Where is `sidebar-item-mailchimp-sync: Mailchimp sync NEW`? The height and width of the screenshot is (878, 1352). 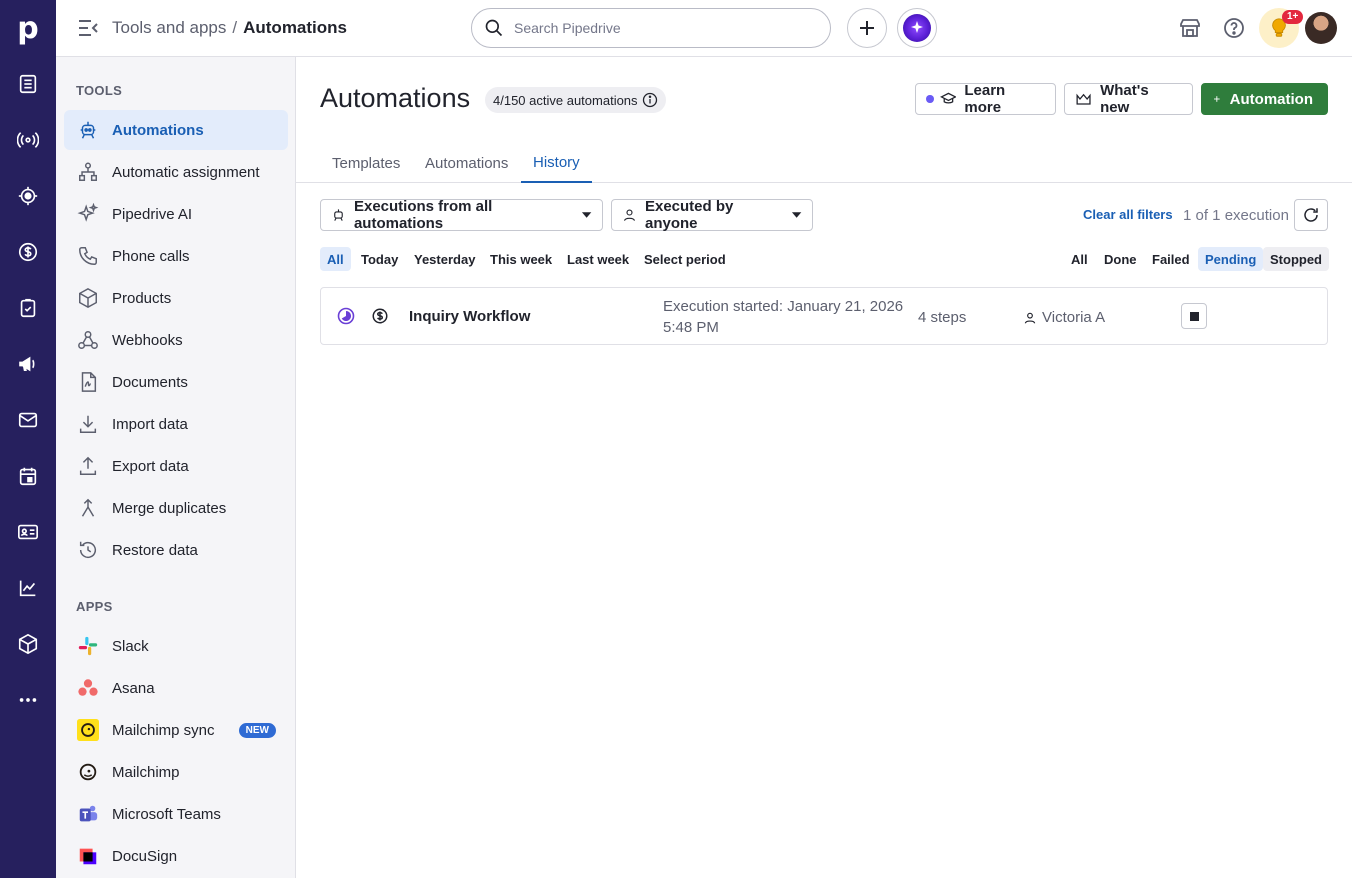 sidebar-item-mailchimp-sync: Mailchimp sync NEW is located at coordinates (176, 730).